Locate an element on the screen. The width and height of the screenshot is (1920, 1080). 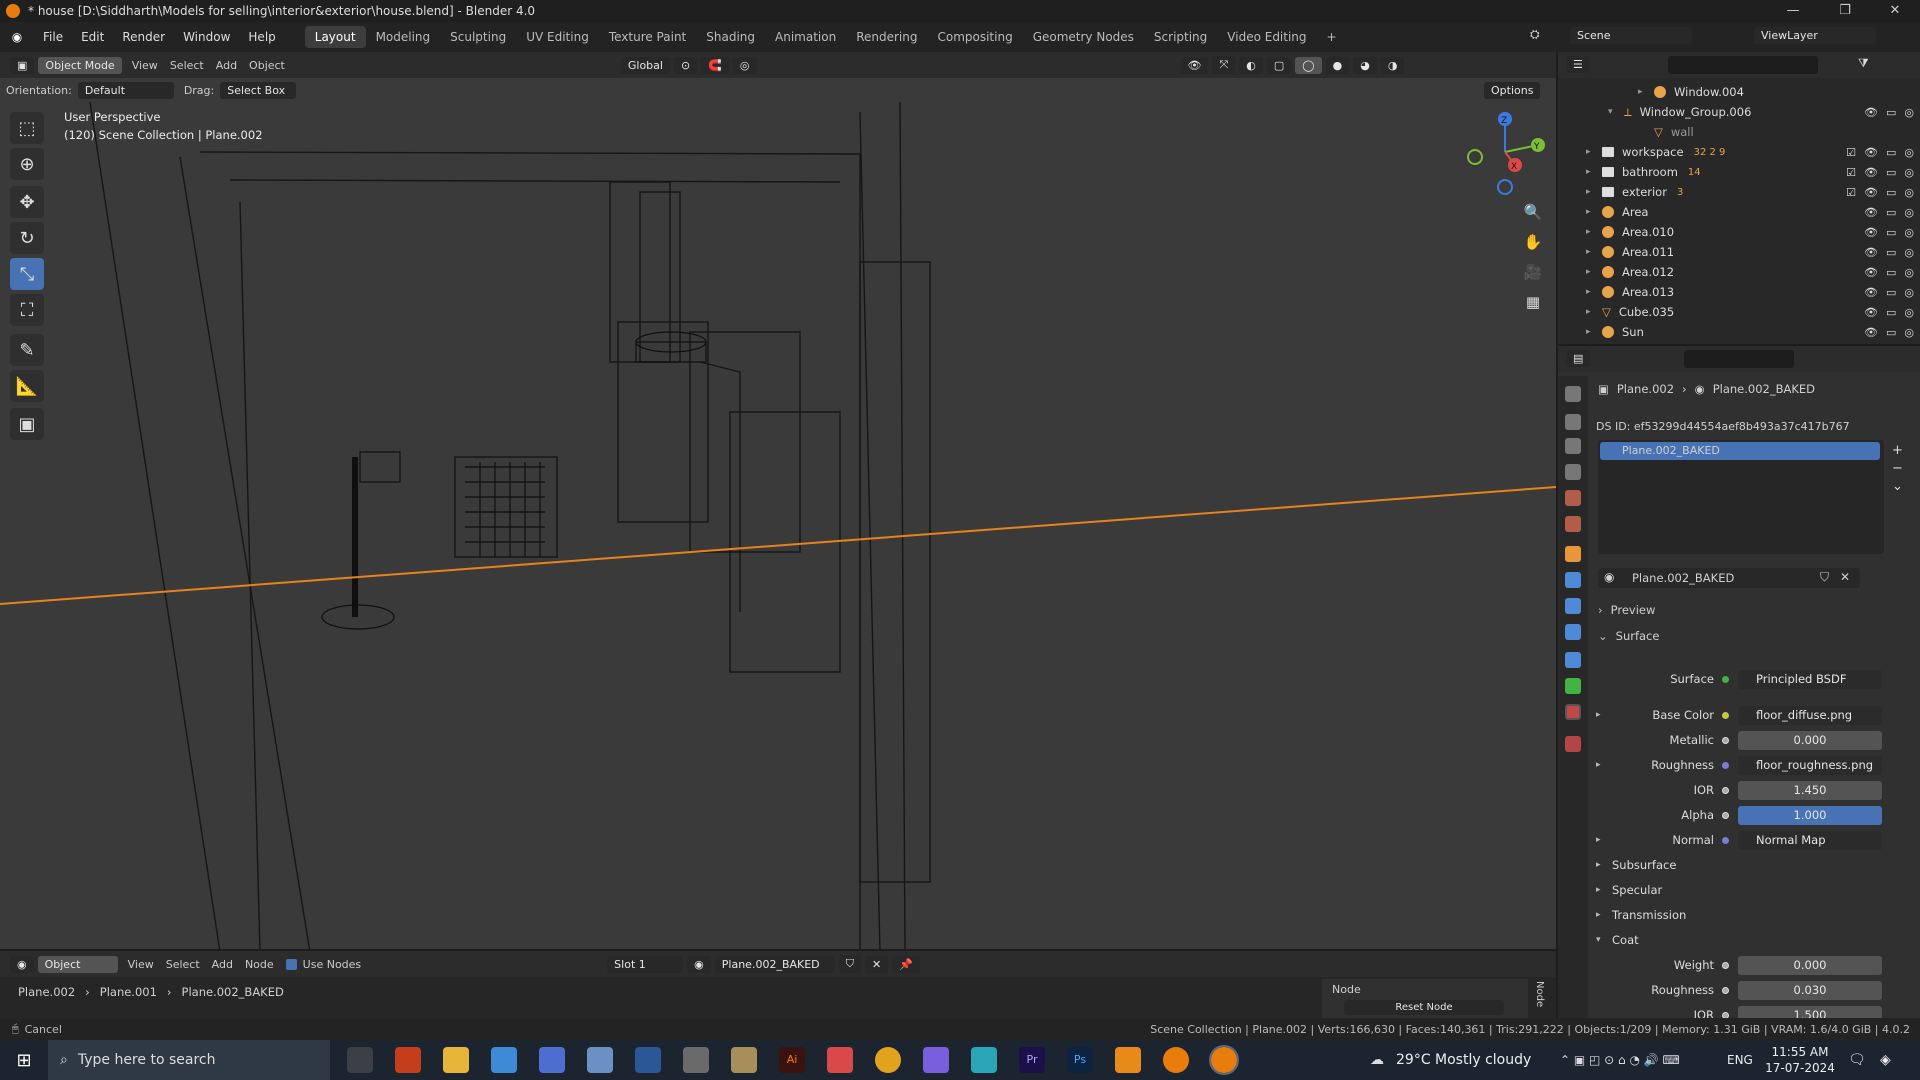
pin-icon: 📌 is located at coordinates (906, 964).